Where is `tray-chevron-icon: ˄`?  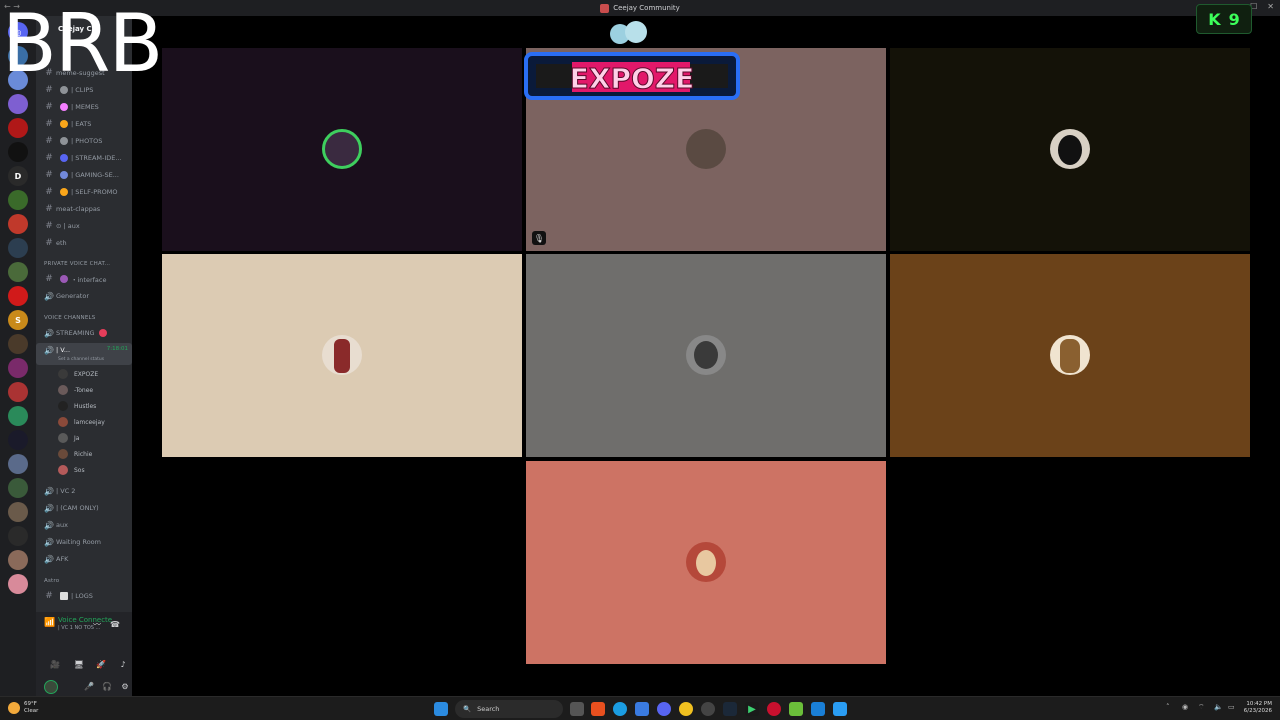 tray-chevron-icon: ˄ is located at coordinates (1168, 707).